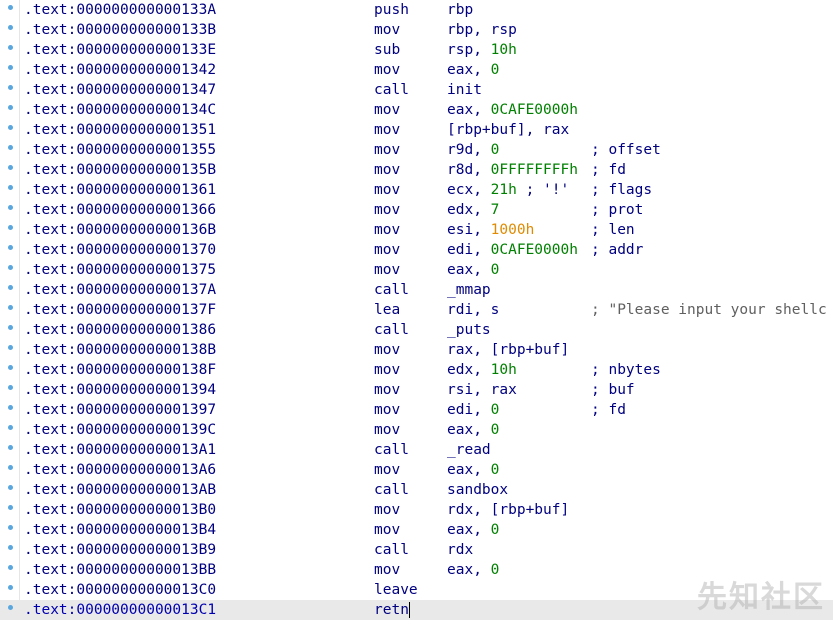 The image size is (833, 620). Describe the element at coordinates (120, 50) in the screenshot. I see `address-label: .text:000000000000133E` at that location.